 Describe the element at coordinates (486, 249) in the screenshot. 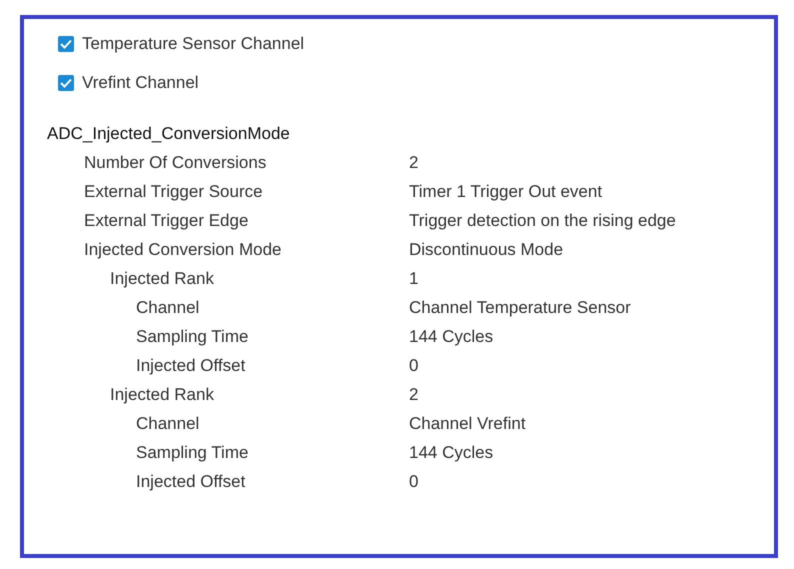

I see `property-value: Discontinuous Mode` at that location.